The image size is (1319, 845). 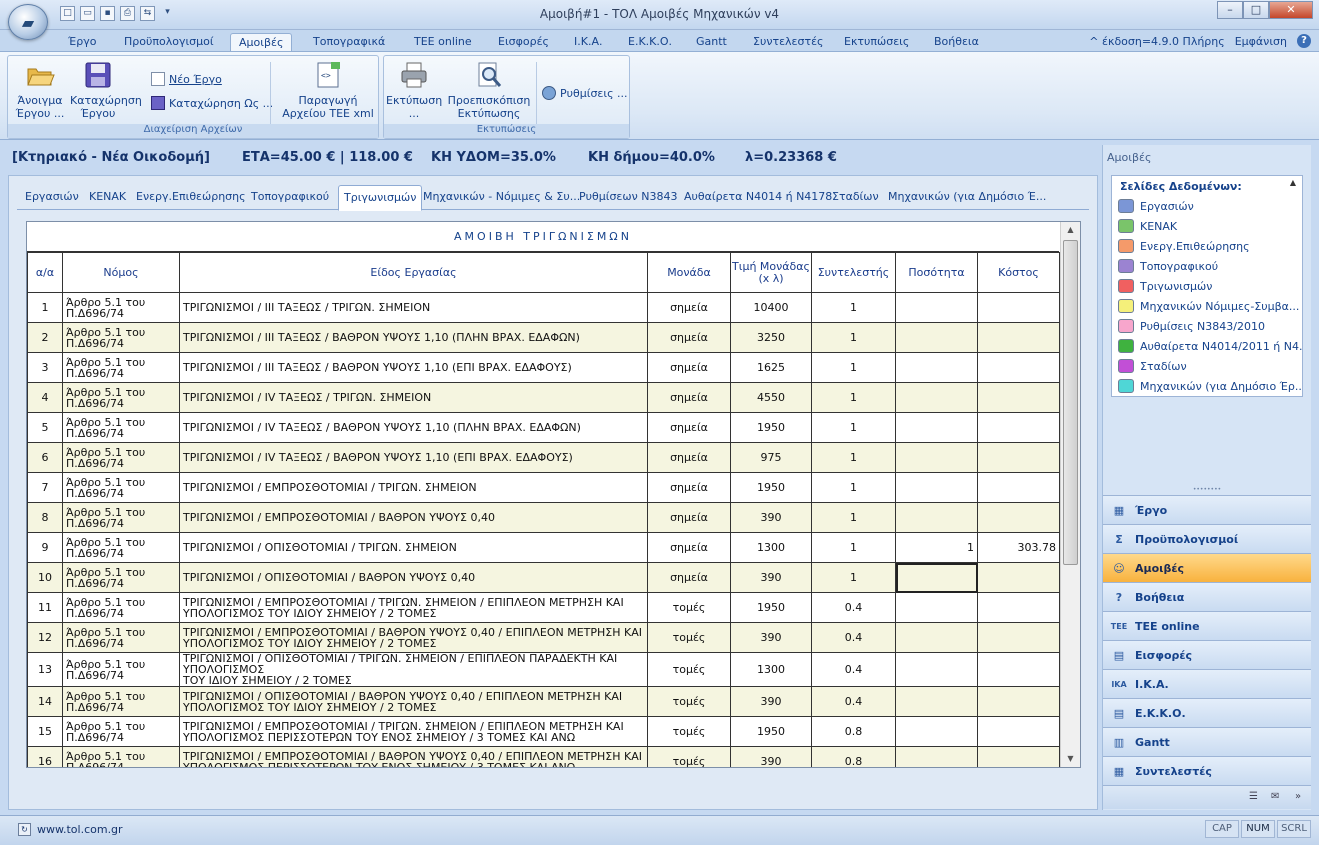 What do you see at coordinates (1207, 625) in the screenshot?
I see `nav-button: TEE TEE online` at bounding box center [1207, 625].